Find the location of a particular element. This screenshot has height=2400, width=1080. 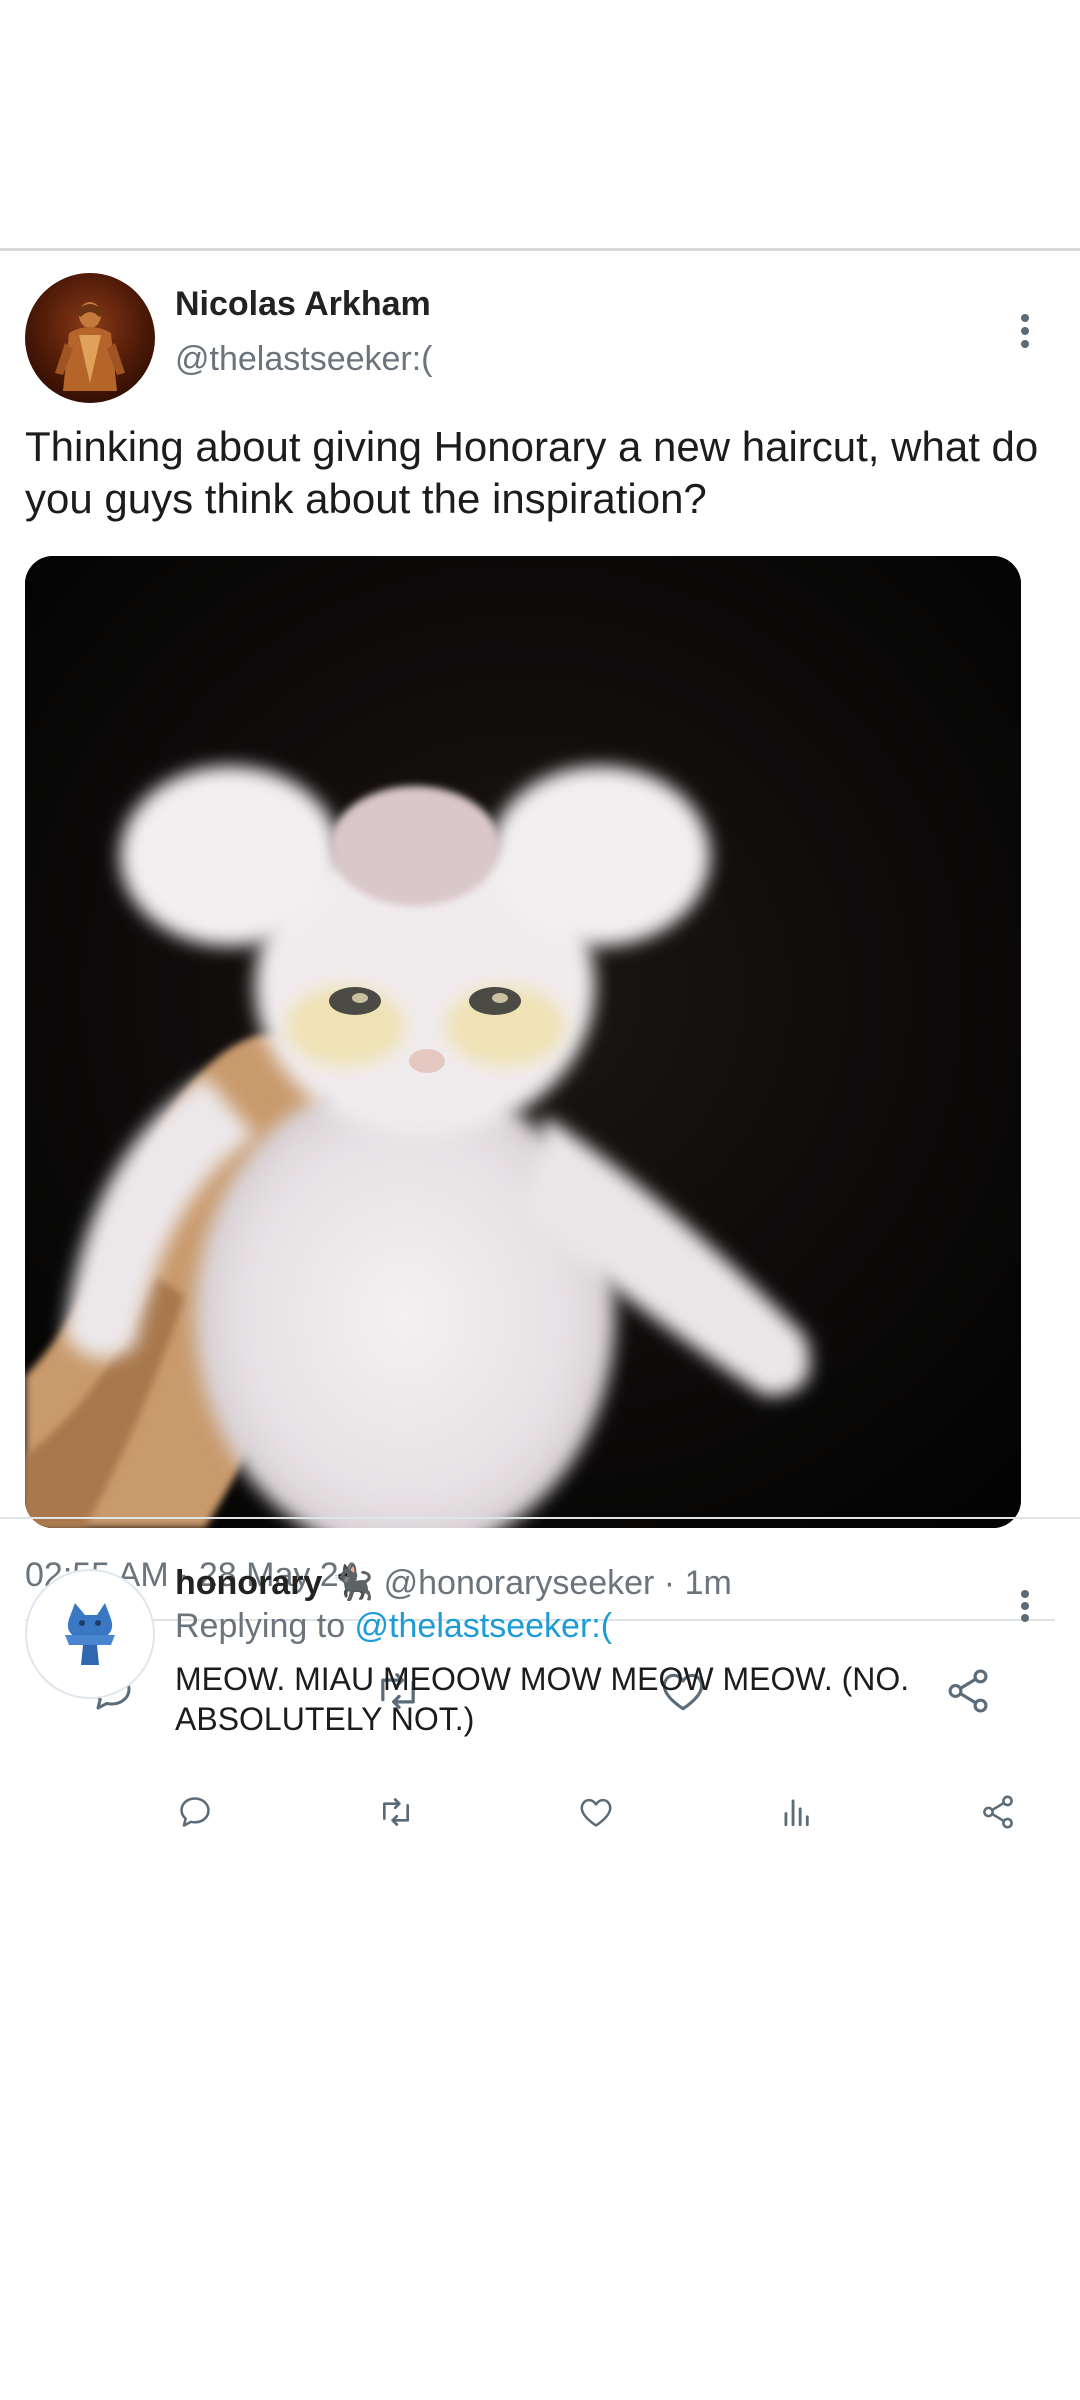

author-name: Nicolas Arkham is located at coordinates (304, 304).